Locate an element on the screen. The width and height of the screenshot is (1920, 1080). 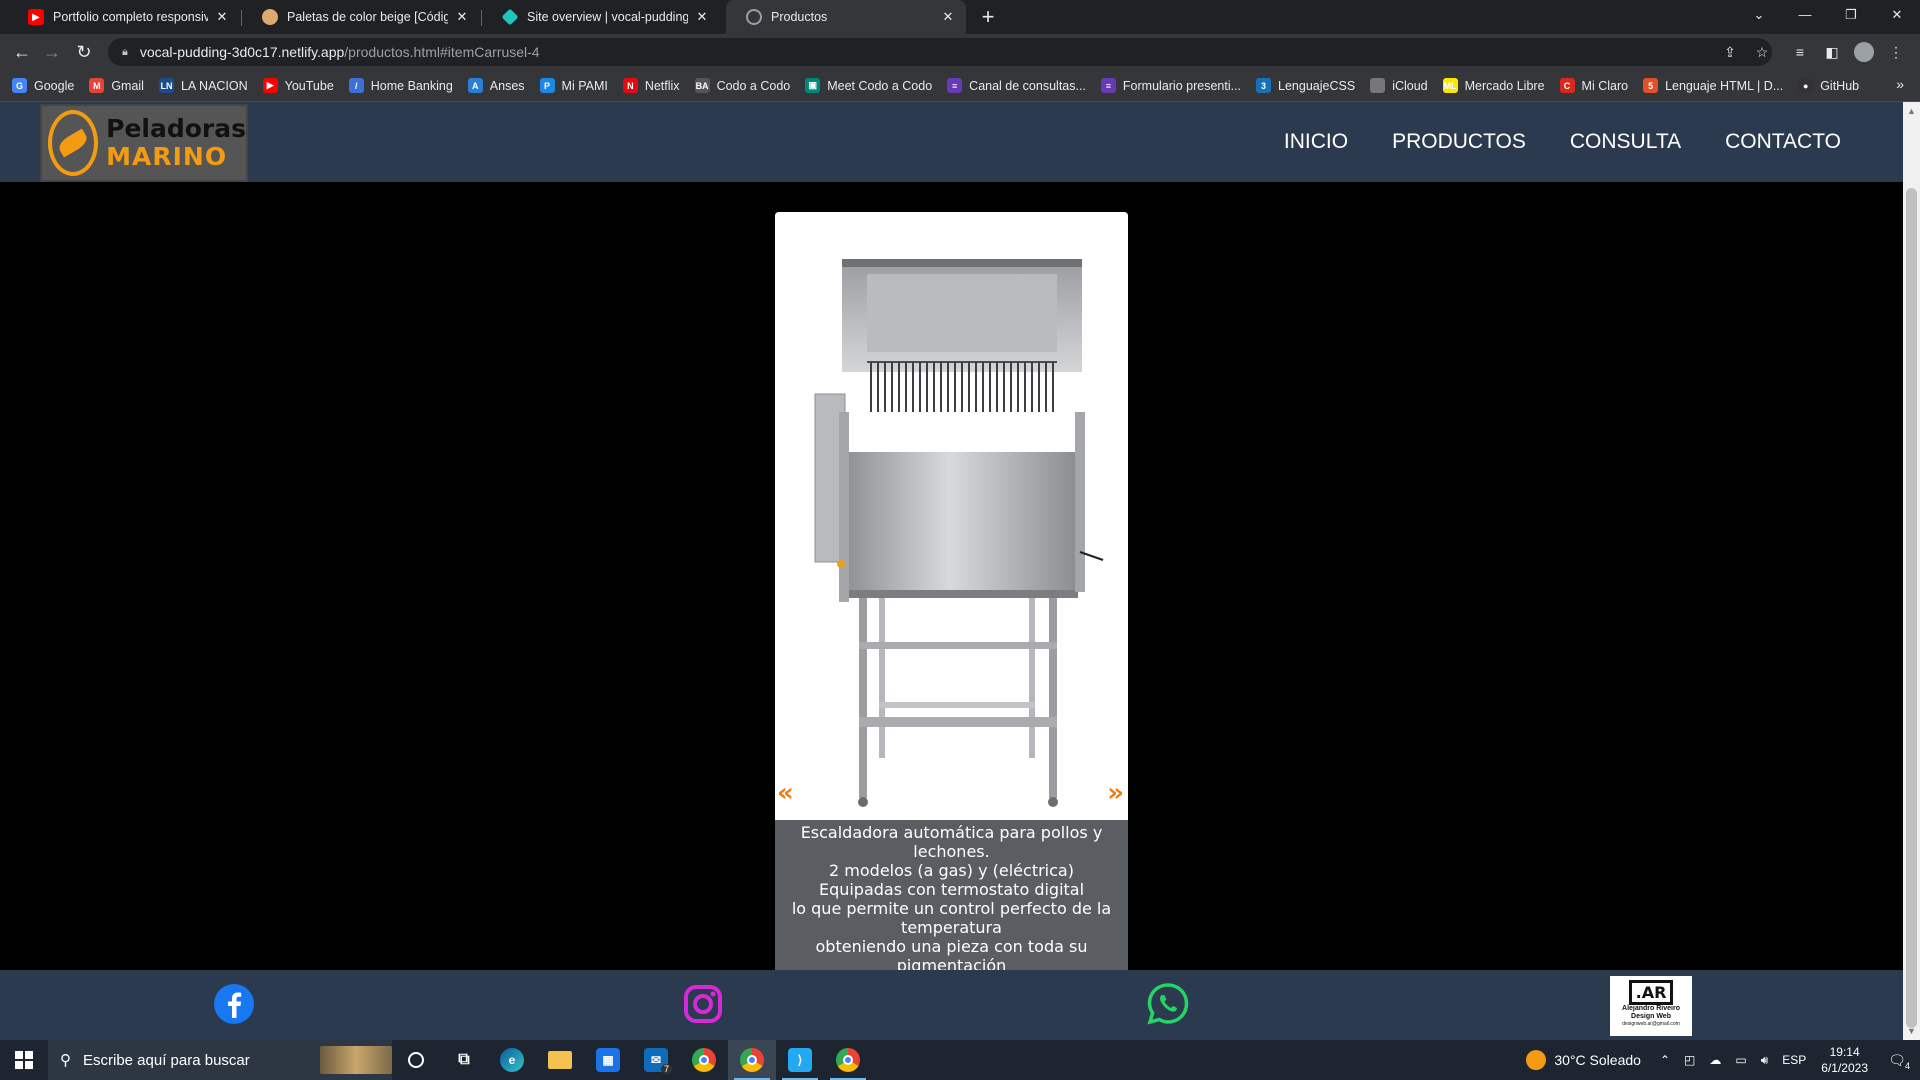
bookmark-item: ▶ YouTube is located at coordinates (298, 85).